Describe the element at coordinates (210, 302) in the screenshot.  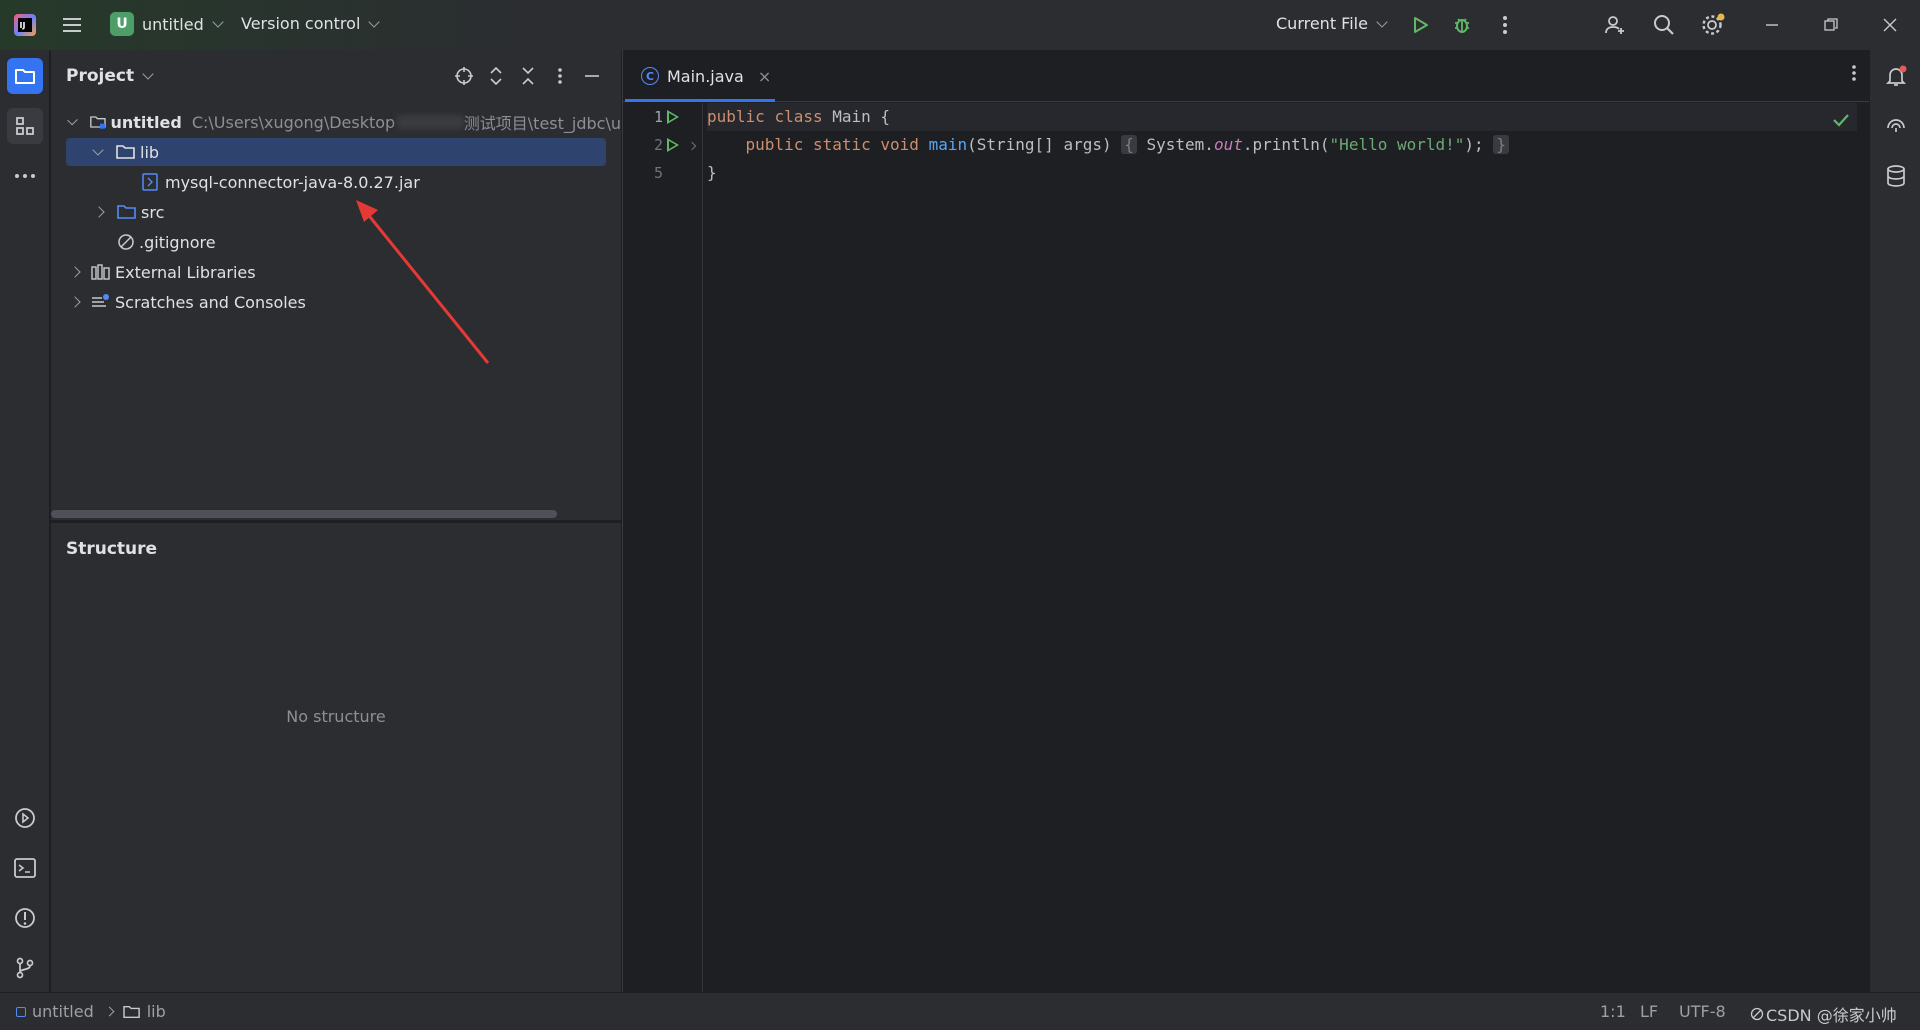
I see `tree-label-scratches: Scratches and Consoles` at that location.